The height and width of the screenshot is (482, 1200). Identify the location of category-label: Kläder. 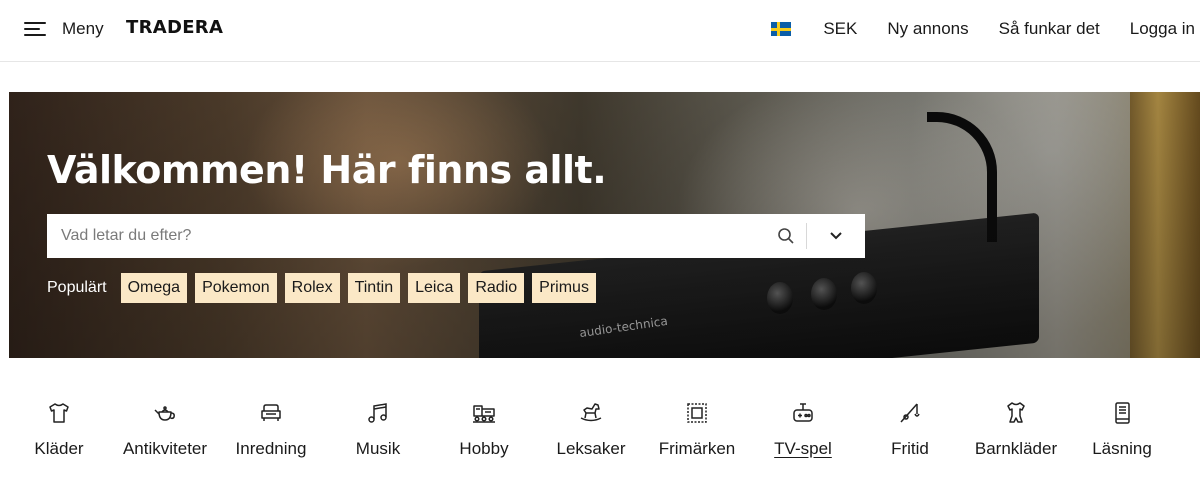
(59, 448).